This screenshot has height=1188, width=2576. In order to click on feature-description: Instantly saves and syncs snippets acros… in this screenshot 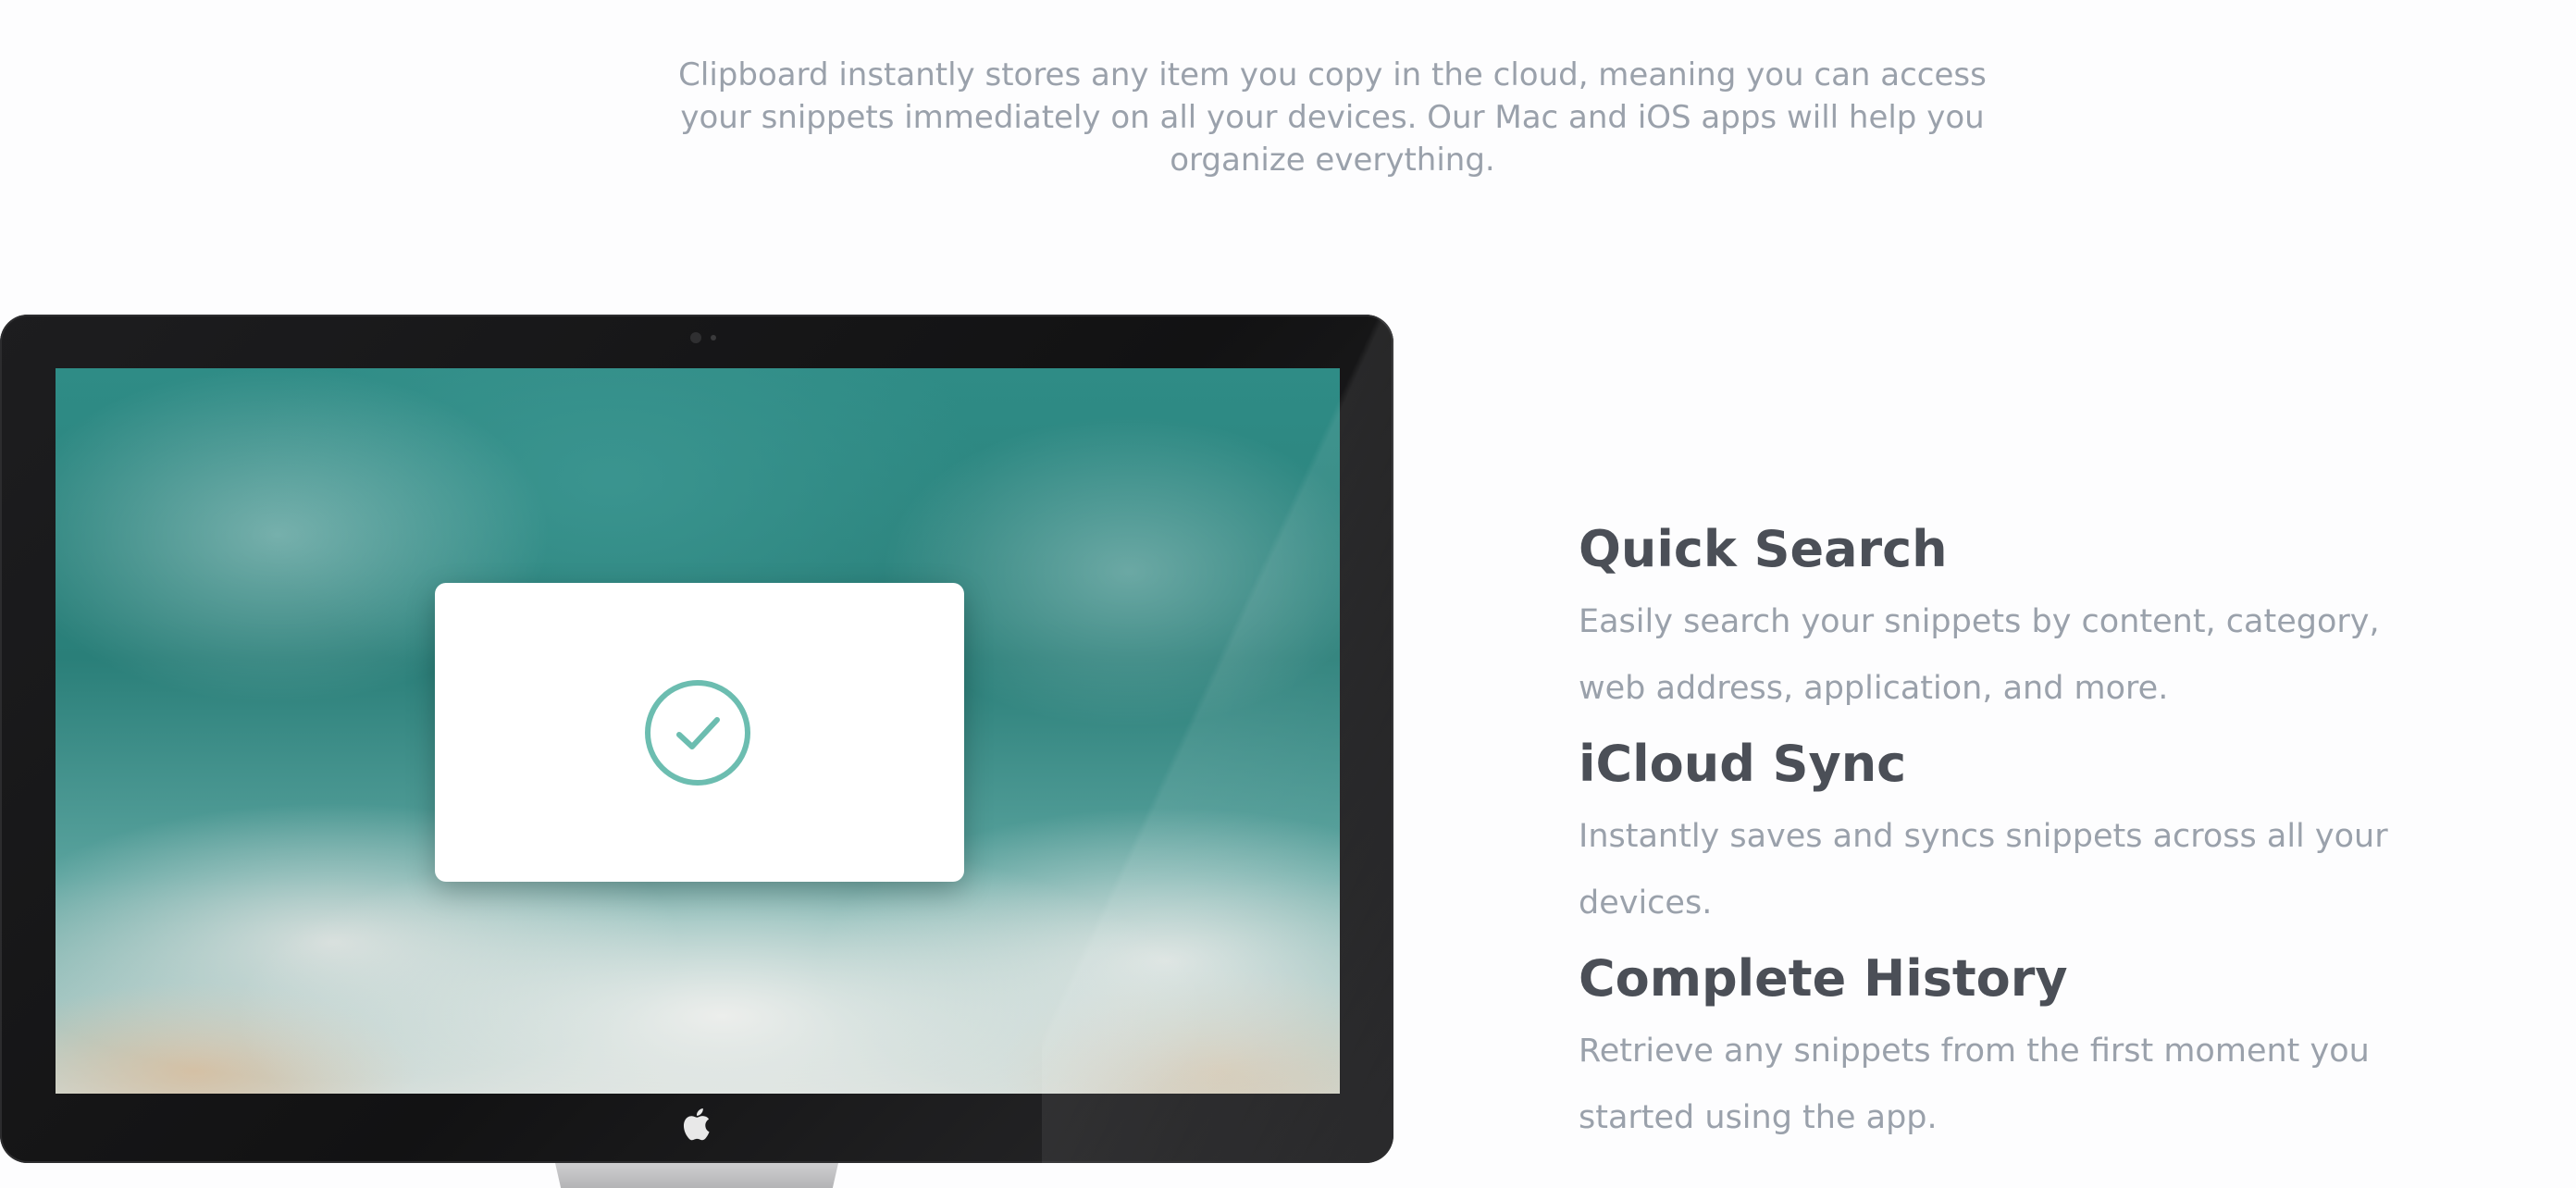, I will do `click(1984, 870)`.